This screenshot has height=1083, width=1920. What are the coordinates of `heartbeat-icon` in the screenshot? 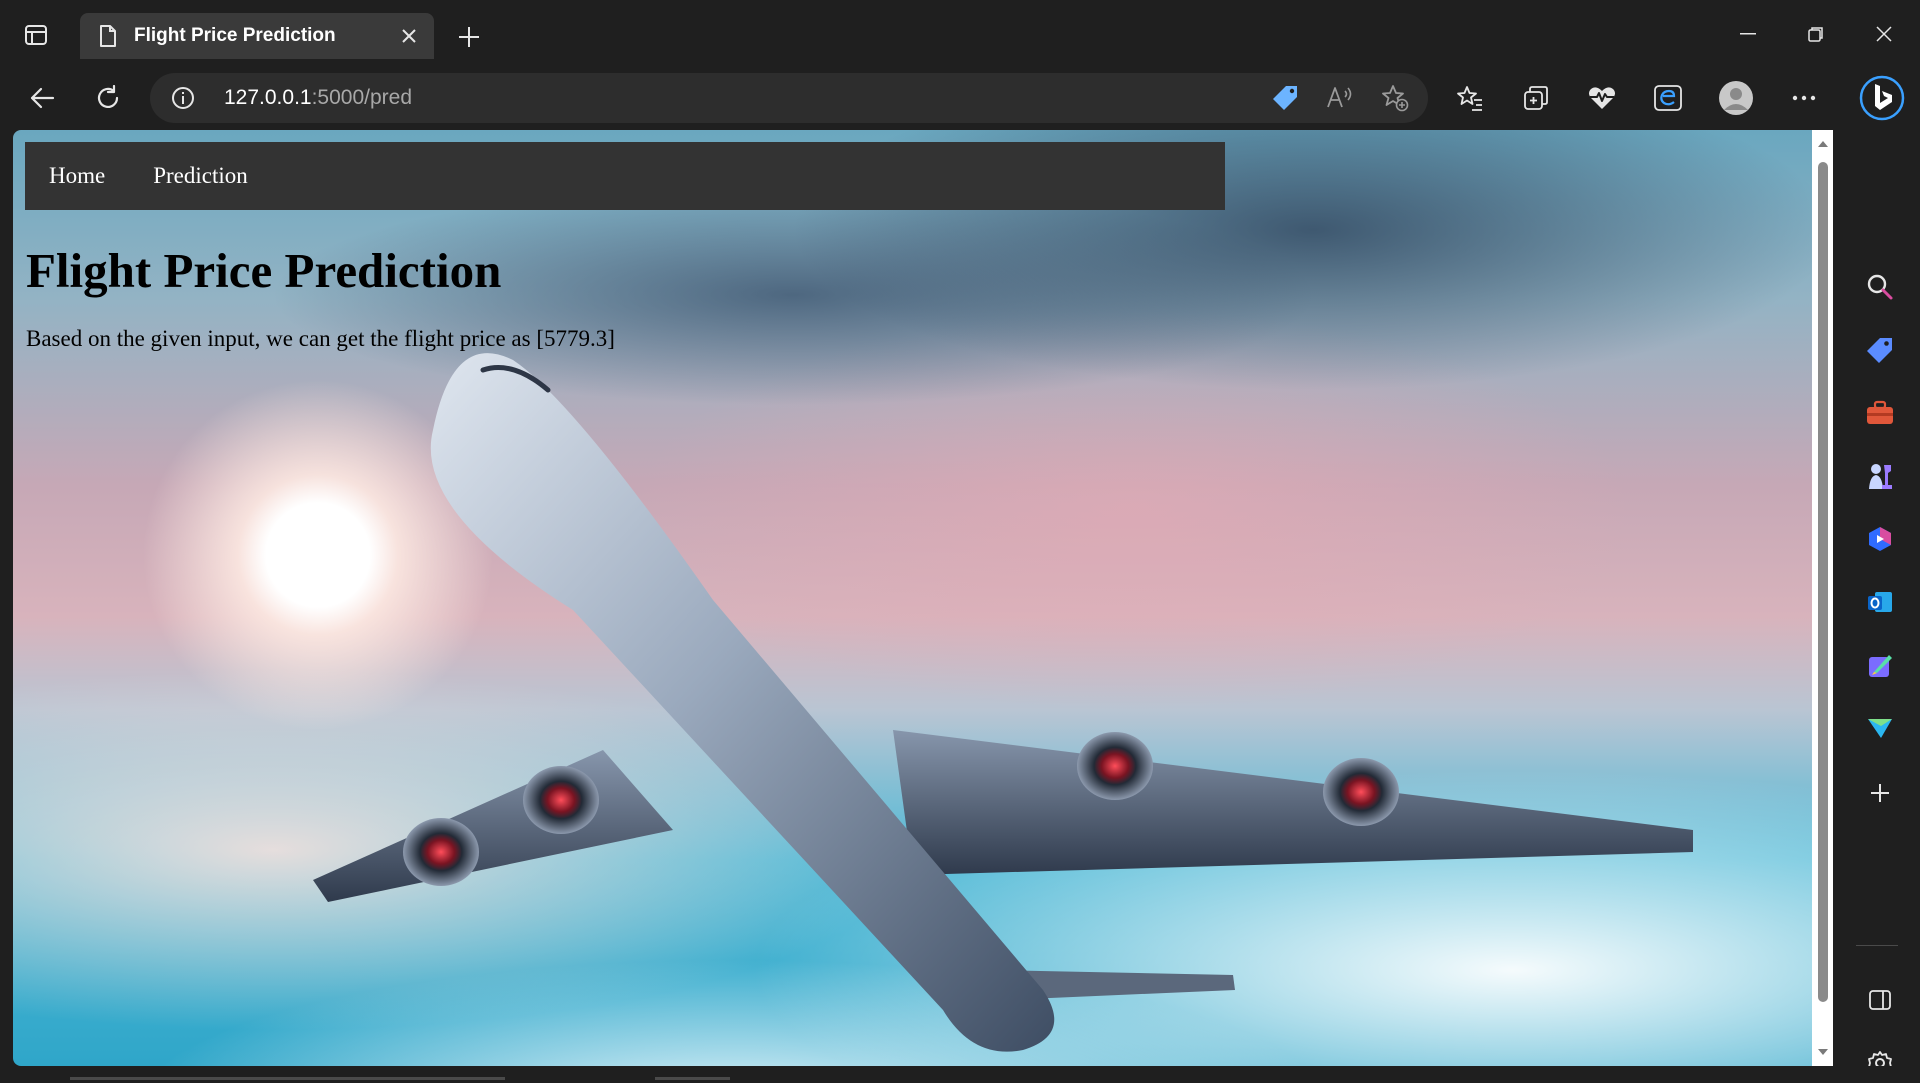 It's located at (1602, 98).